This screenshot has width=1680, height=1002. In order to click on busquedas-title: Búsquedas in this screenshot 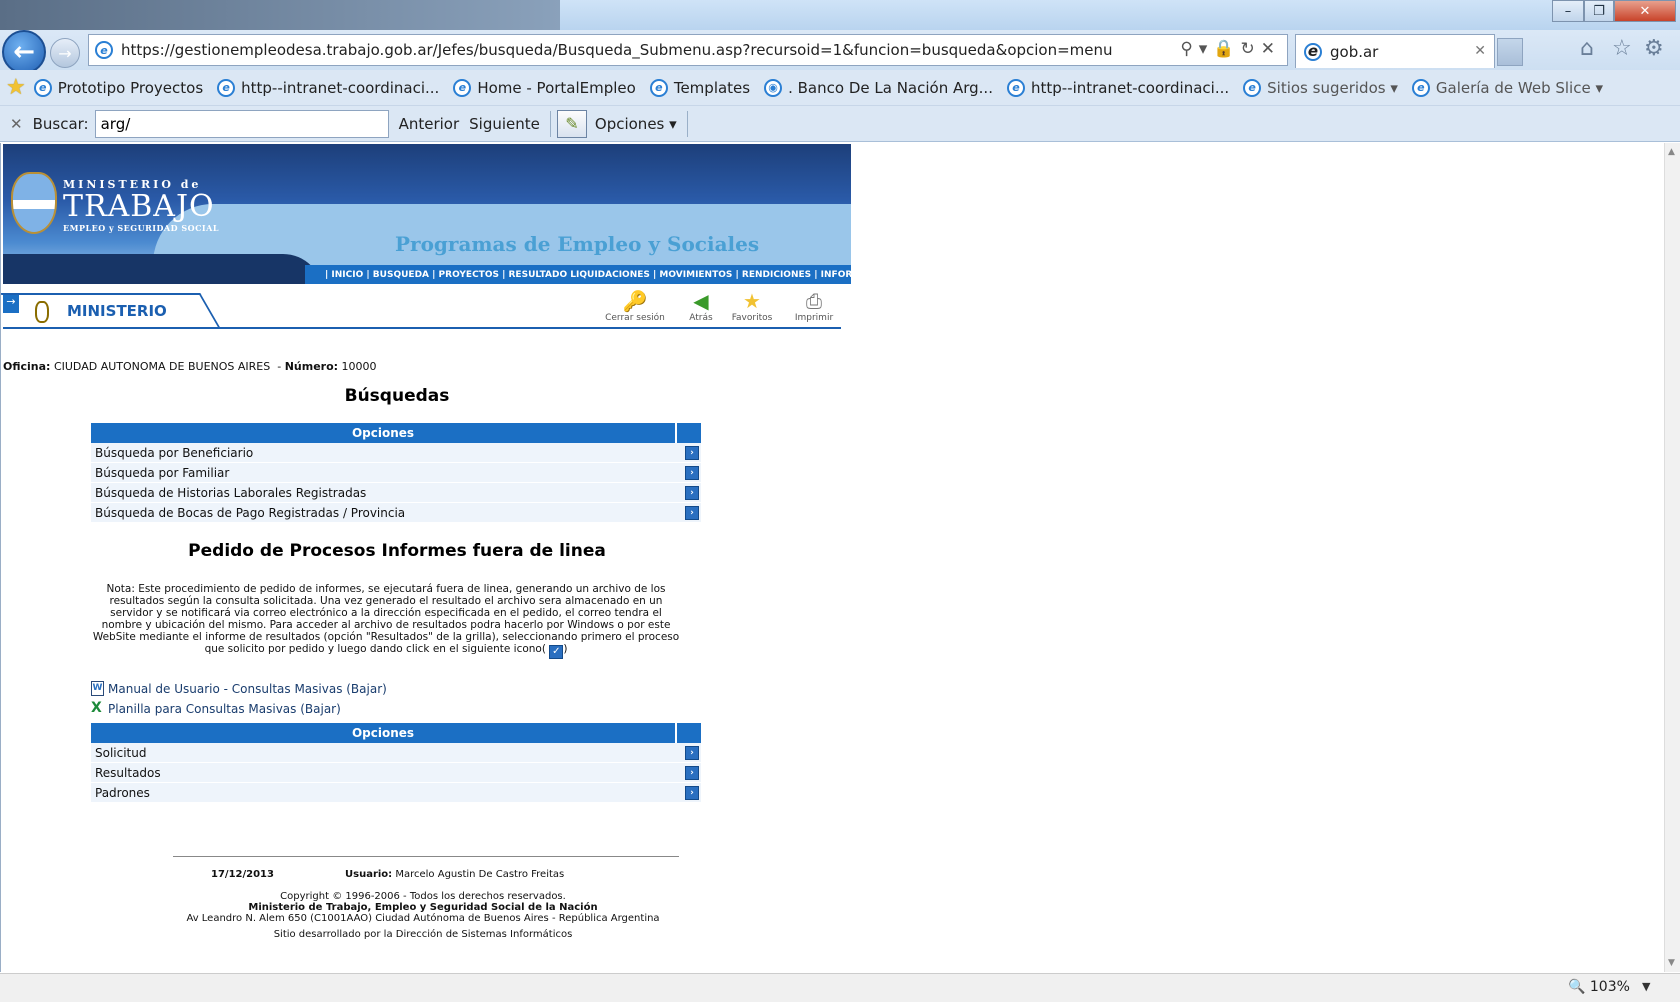, I will do `click(397, 396)`.